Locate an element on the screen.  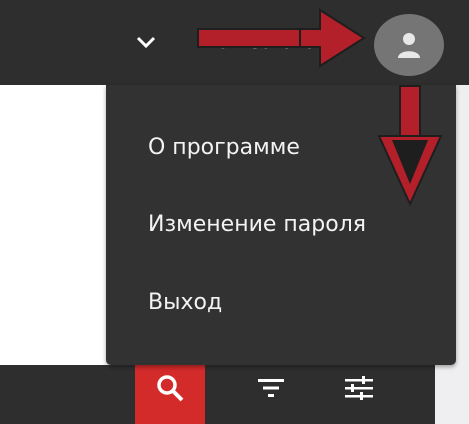
menu-item-logout: Выход is located at coordinates (185, 303).